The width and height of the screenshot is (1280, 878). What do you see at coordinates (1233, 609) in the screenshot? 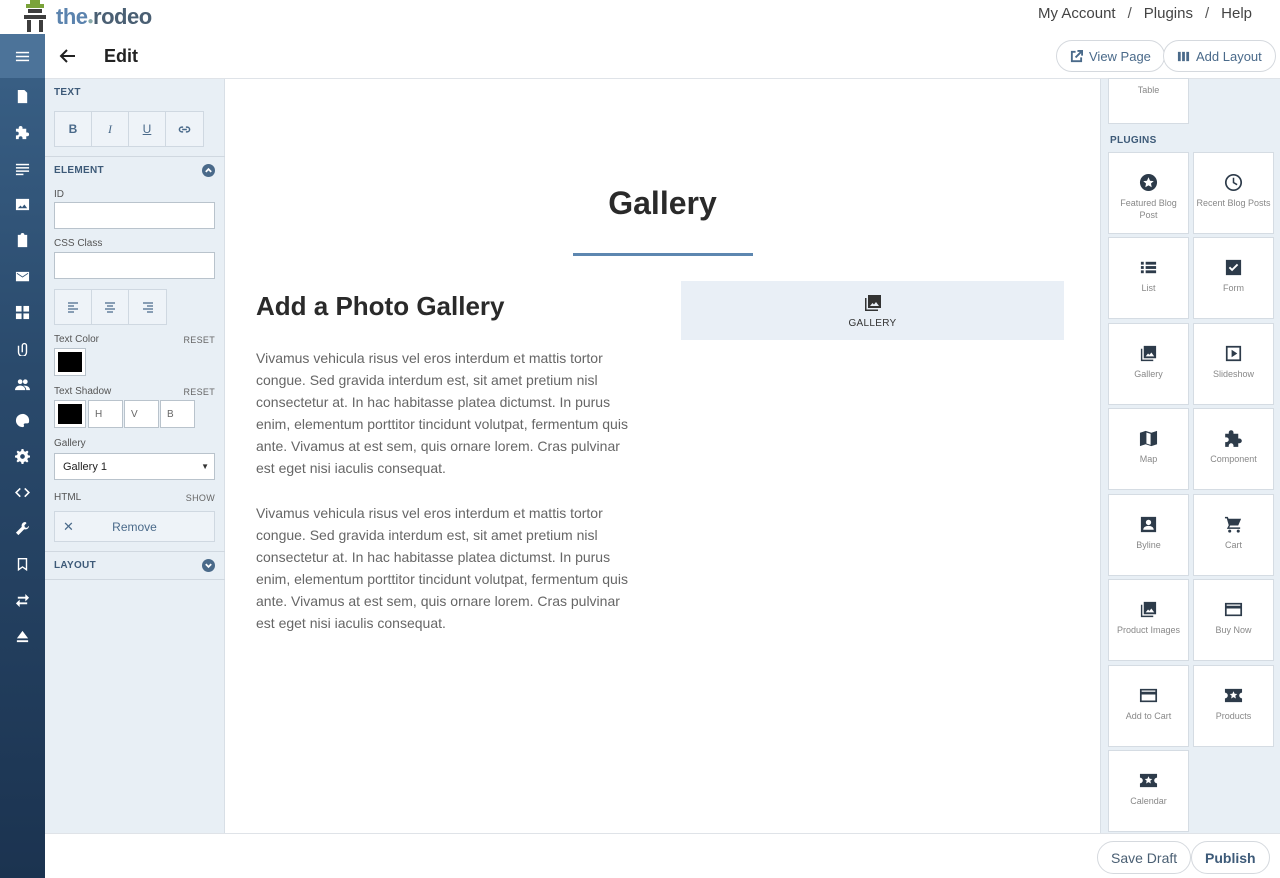
I see `credit-card-icon` at bounding box center [1233, 609].